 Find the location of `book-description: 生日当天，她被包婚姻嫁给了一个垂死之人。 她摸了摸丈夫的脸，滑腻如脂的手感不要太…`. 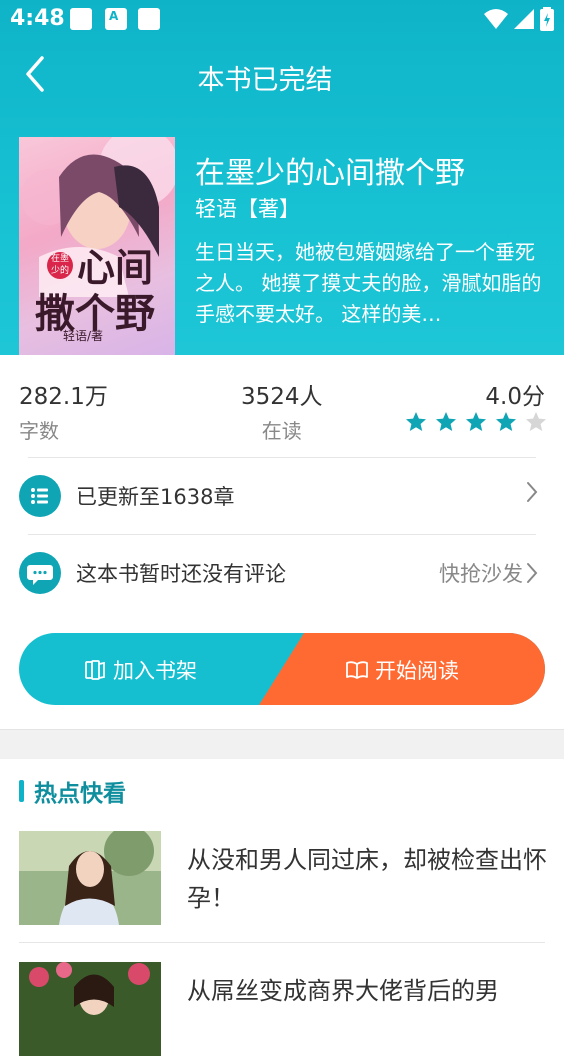

book-description: 生日当天，她被包婚姻嫁给了一个垂死之人。 她摸了摸丈夫的脸，滑腻如脂的手感不要太… is located at coordinates (371, 283).